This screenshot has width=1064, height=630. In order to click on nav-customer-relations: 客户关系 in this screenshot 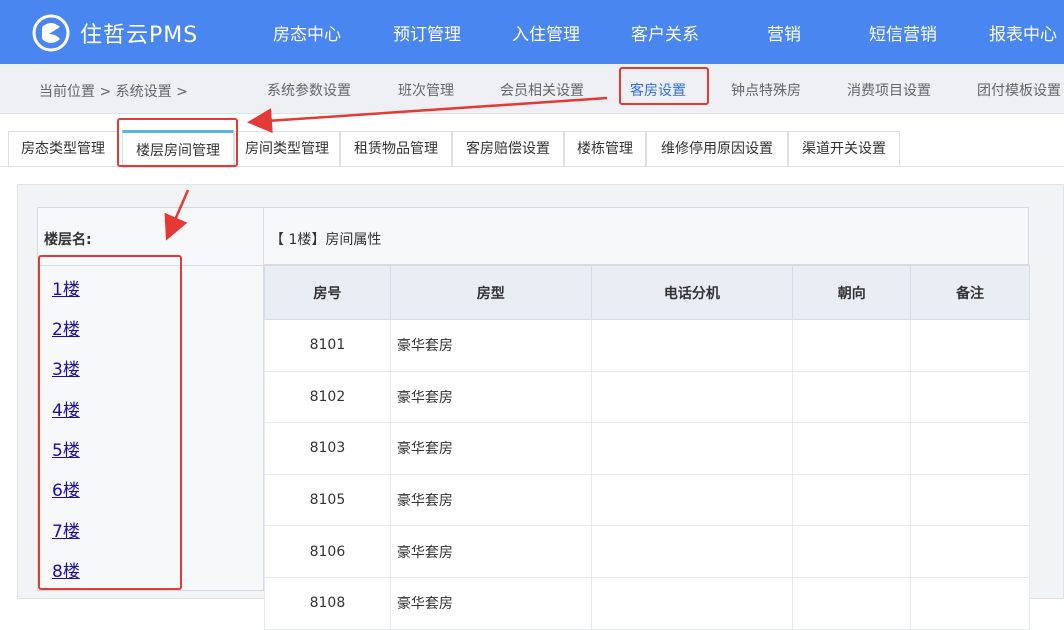, I will do `click(665, 32)`.